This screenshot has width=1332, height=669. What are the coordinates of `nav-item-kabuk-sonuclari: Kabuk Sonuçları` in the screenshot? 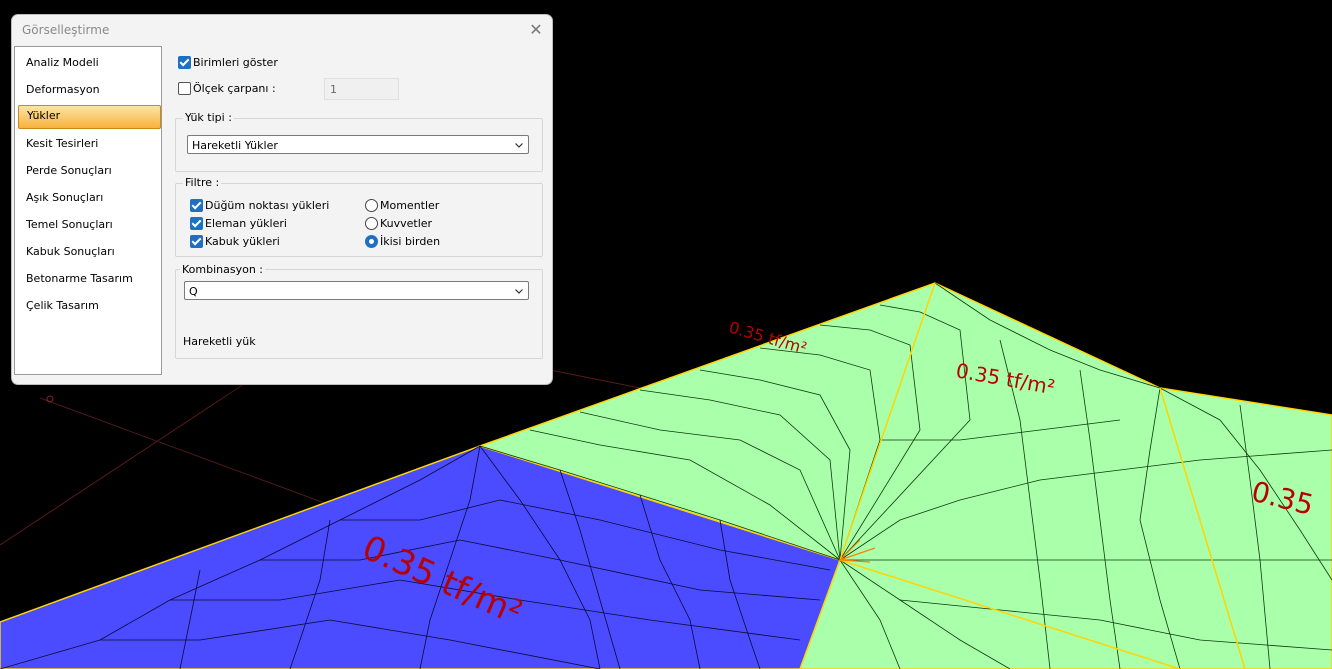 It's located at (88, 252).